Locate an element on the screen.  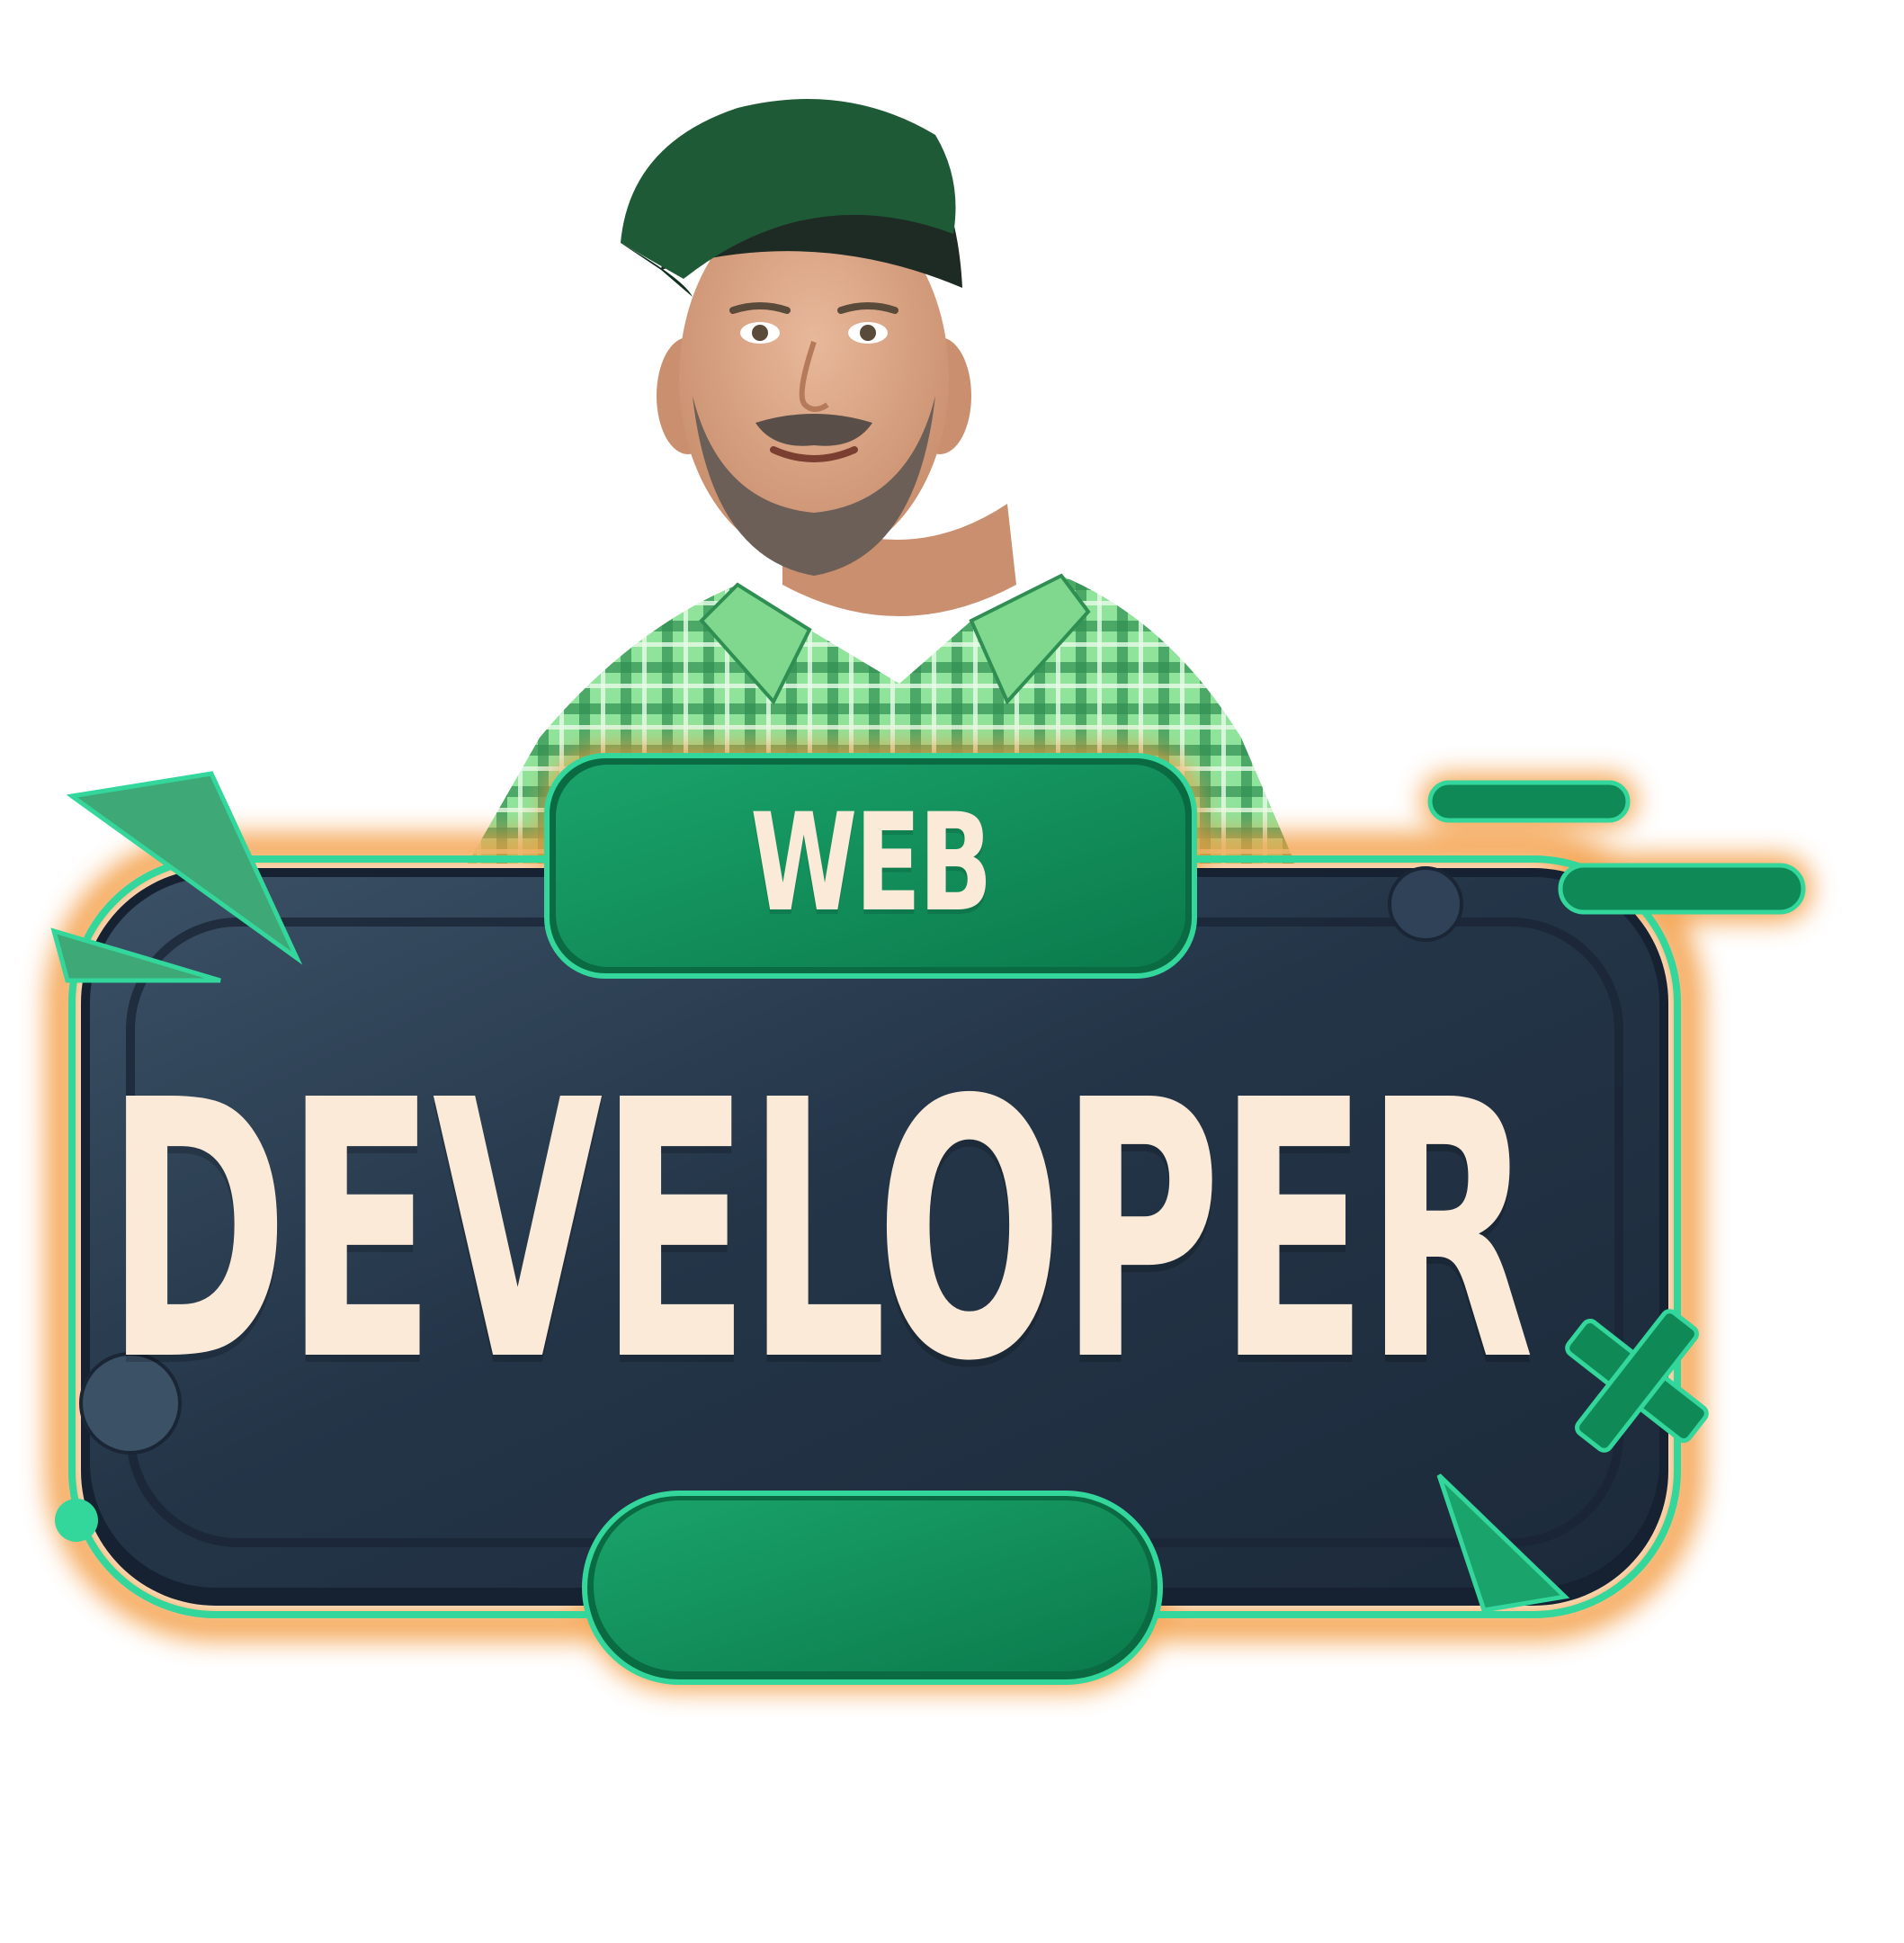
web-label: WEB is located at coordinates (871, 863).